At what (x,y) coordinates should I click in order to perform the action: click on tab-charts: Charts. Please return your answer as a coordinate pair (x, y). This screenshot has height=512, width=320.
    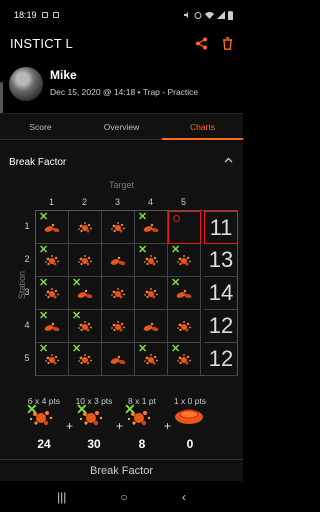
    Looking at the image, I should click on (202, 127).